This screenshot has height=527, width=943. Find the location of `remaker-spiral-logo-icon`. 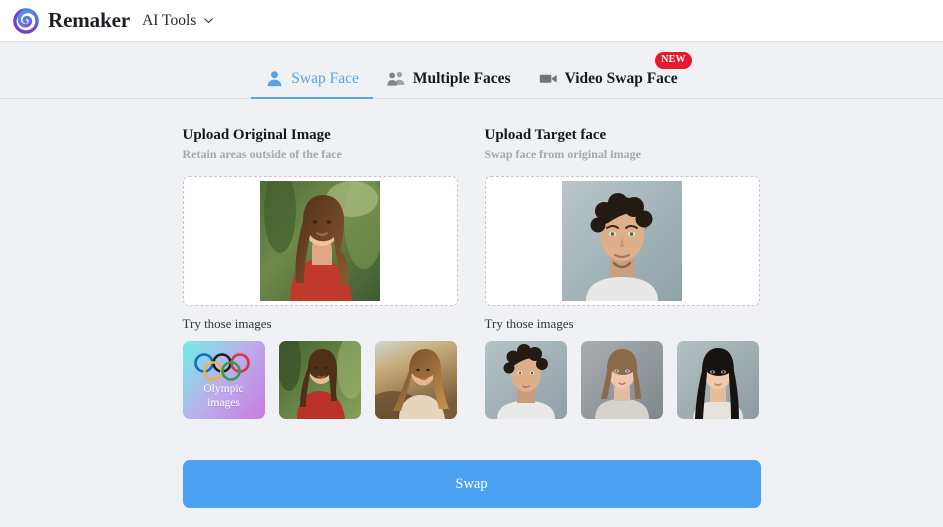

remaker-spiral-logo-icon is located at coordinates (26, 21).